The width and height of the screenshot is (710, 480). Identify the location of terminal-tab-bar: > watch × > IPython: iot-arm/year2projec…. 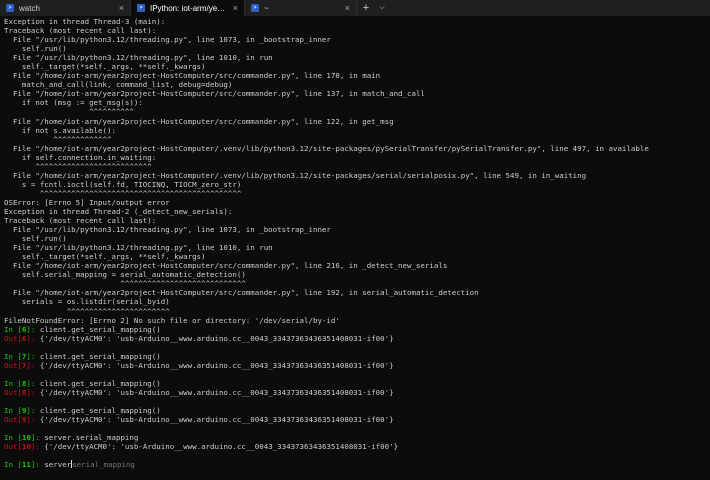
(355, 8).